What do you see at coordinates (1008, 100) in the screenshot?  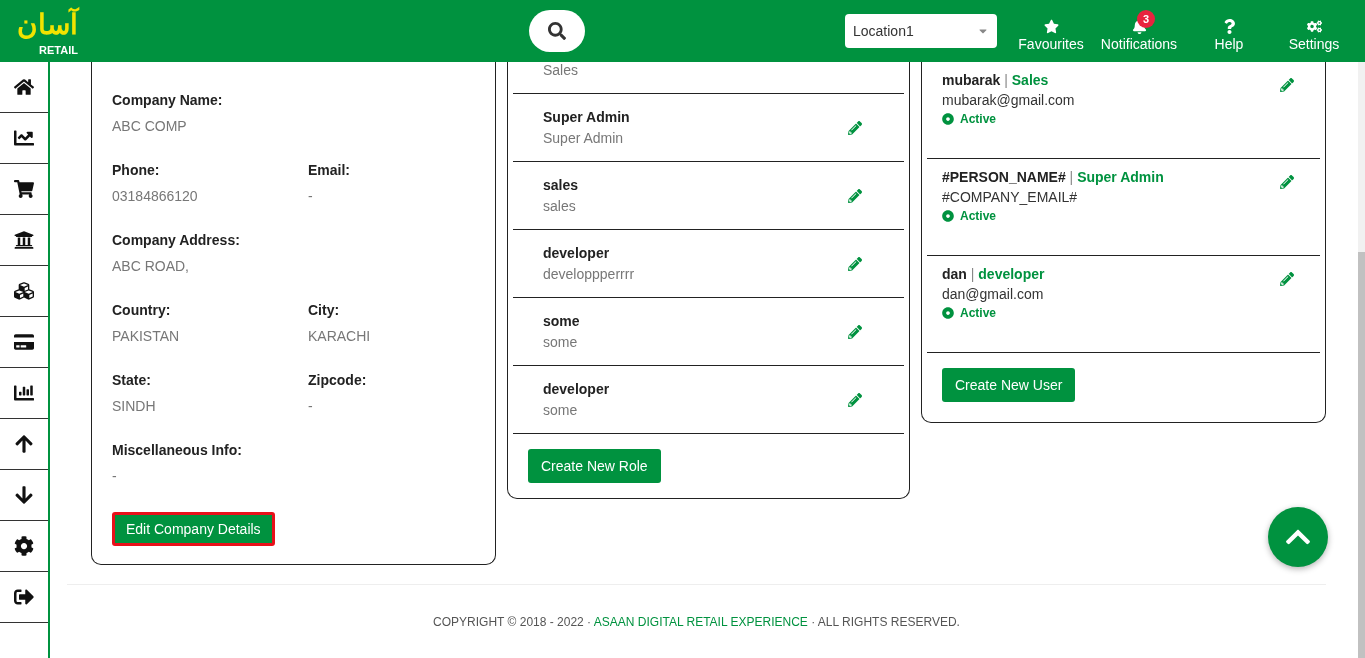 I see `user-email: mubarak@gmail.com` at bounding box center [1008, 100].